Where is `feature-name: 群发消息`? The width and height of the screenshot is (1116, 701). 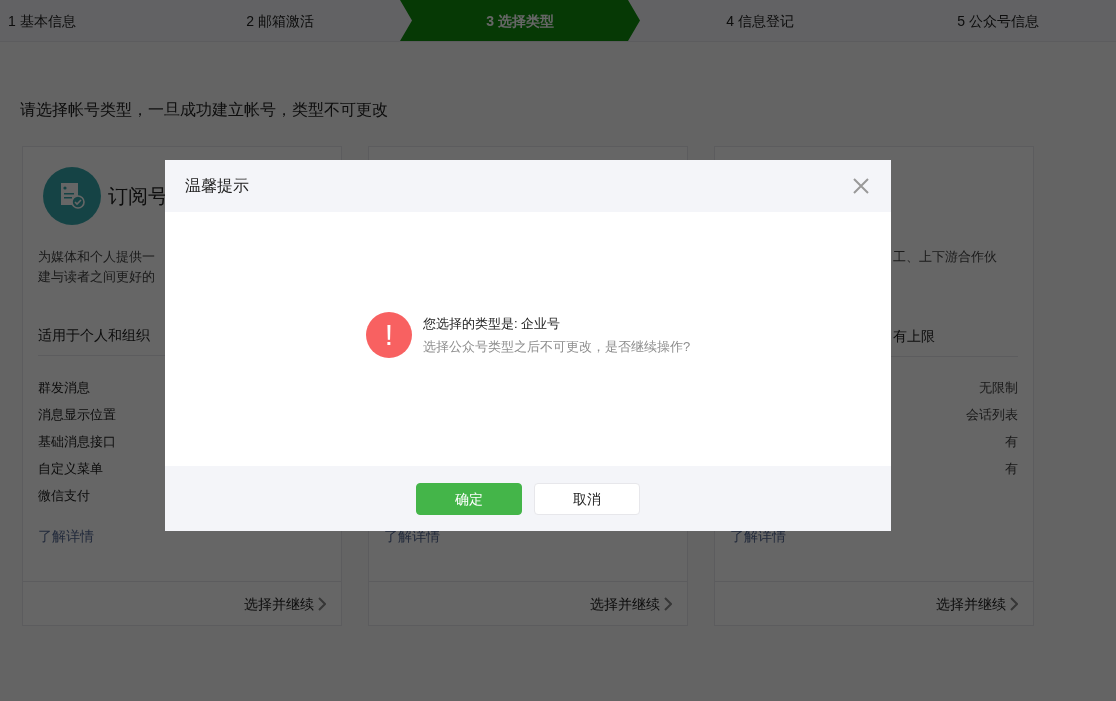
feature-name: 群发消息 is located at coordinates (64, 388).